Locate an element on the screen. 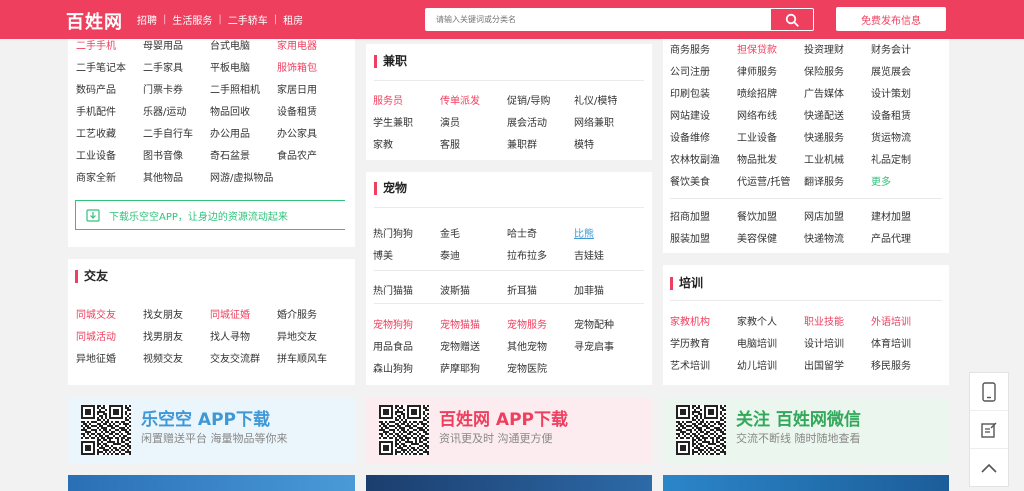 This screenshot has width=1024, height=491. category-link: 传单派发 is located at coordinates (473, 99).